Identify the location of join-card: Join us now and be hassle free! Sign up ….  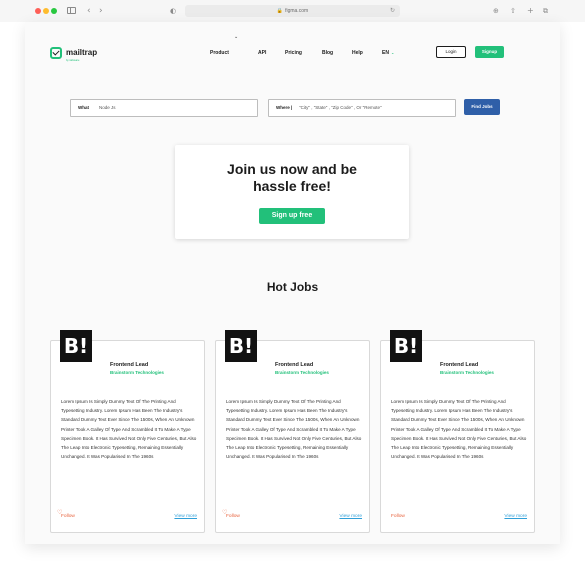
(292, 192).